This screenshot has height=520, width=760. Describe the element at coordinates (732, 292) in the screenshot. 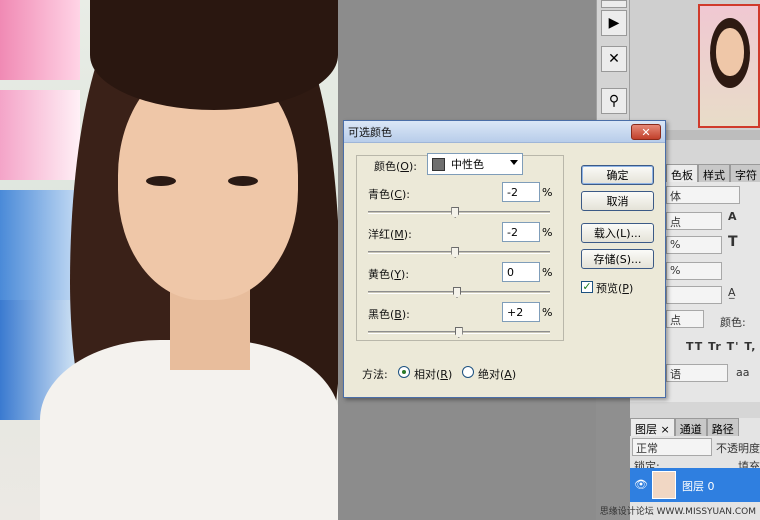

I see `baseline-icon: A̲` at that location.